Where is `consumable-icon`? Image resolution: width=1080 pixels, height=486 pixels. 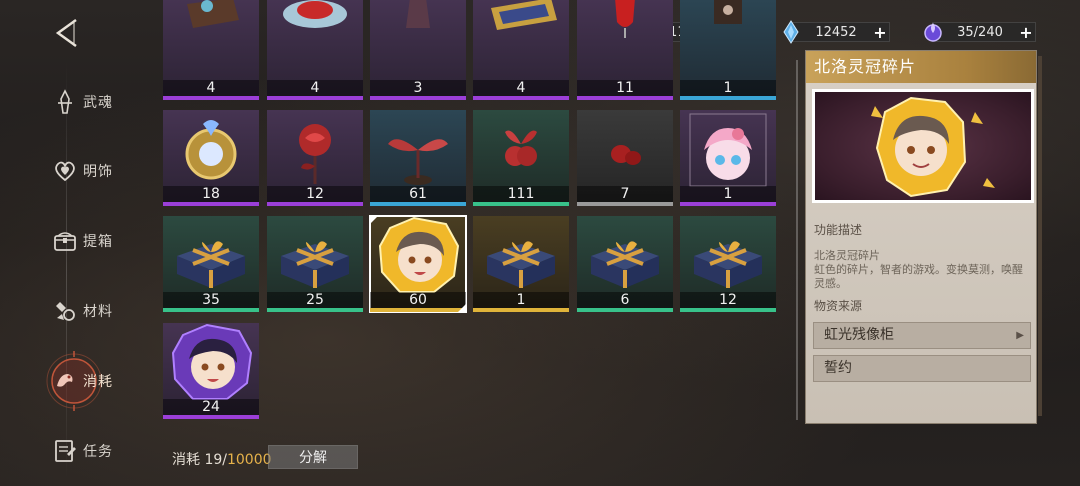 consumable-icon is located at coordinates (65, 380).